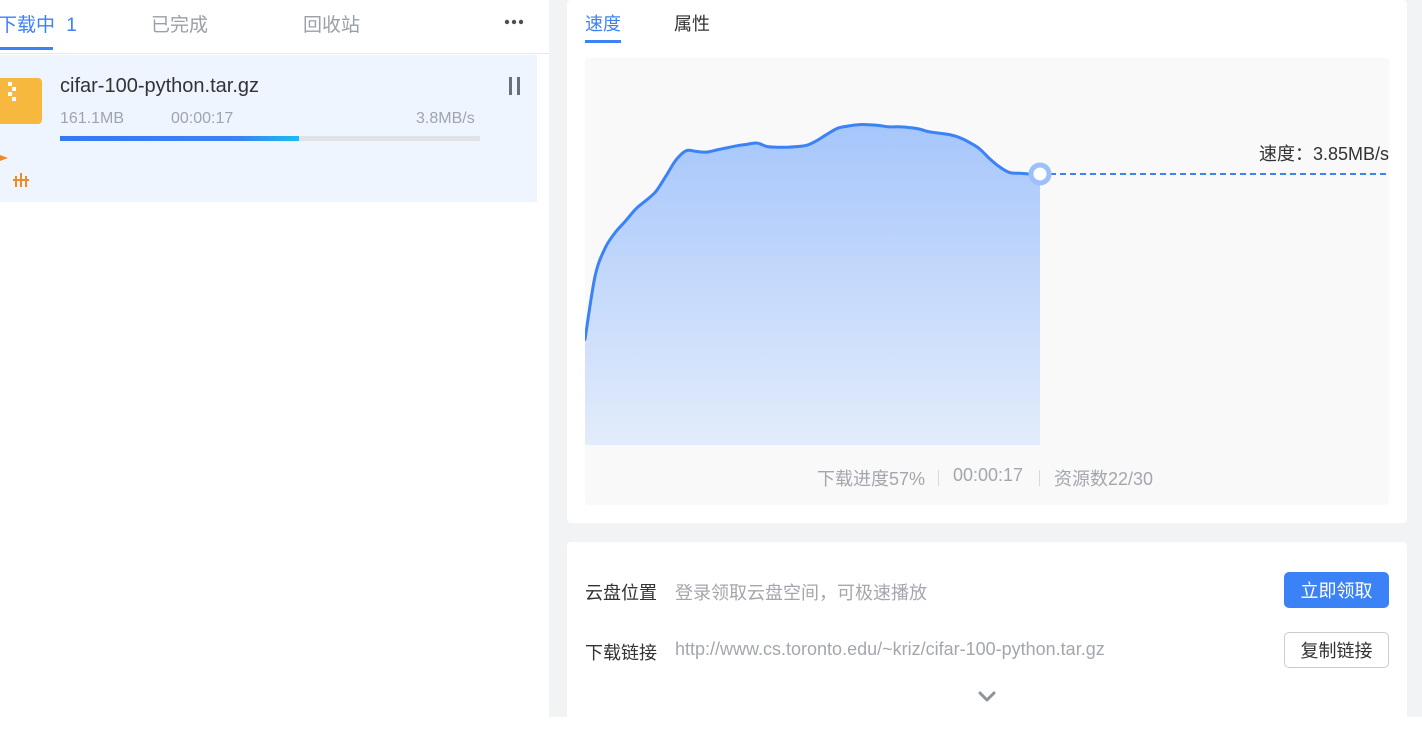 Image resolution: width=1422 pixels, height=732 pixels. What do you see at coordinates (987, 696) in the screenshot?
I see `chevron-down-icon` at bounding box center [987, 696].